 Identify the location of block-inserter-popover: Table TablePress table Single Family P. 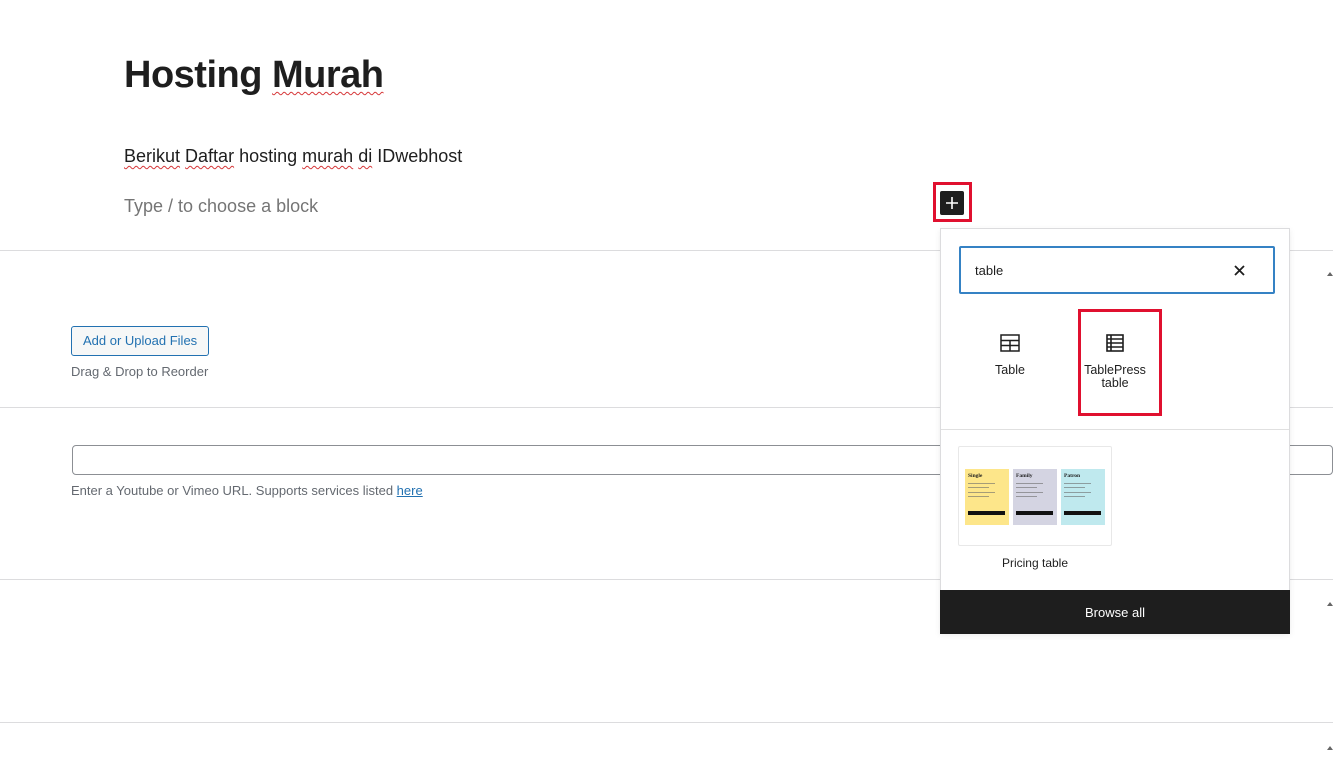
(1115, 431).